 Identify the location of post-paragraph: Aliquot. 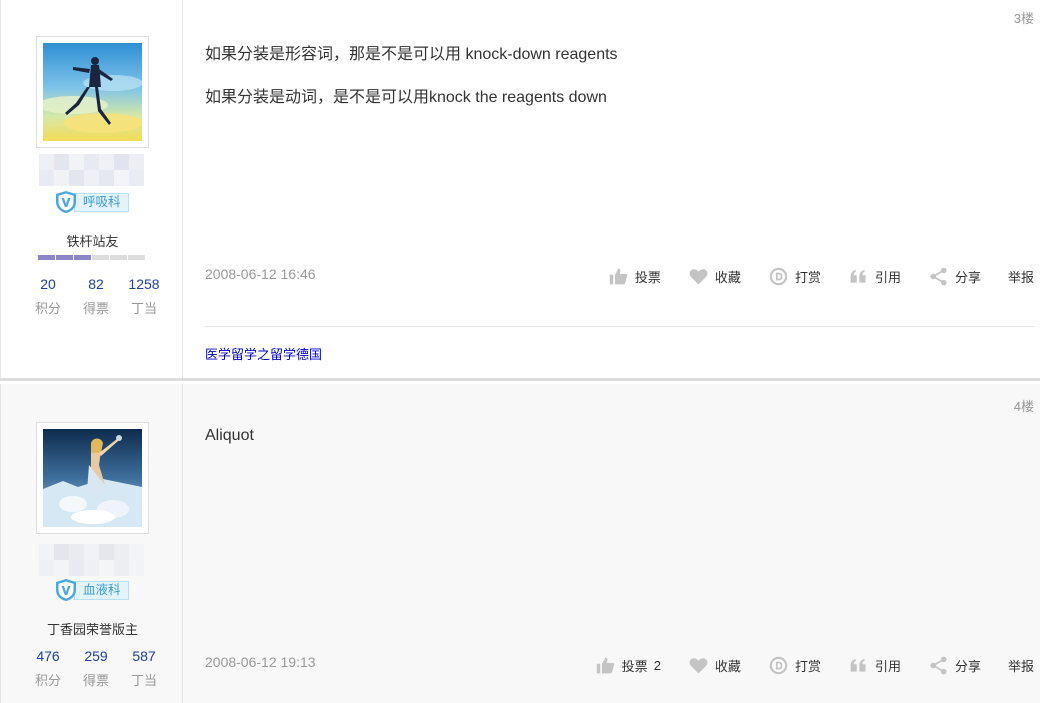
(229, 435).